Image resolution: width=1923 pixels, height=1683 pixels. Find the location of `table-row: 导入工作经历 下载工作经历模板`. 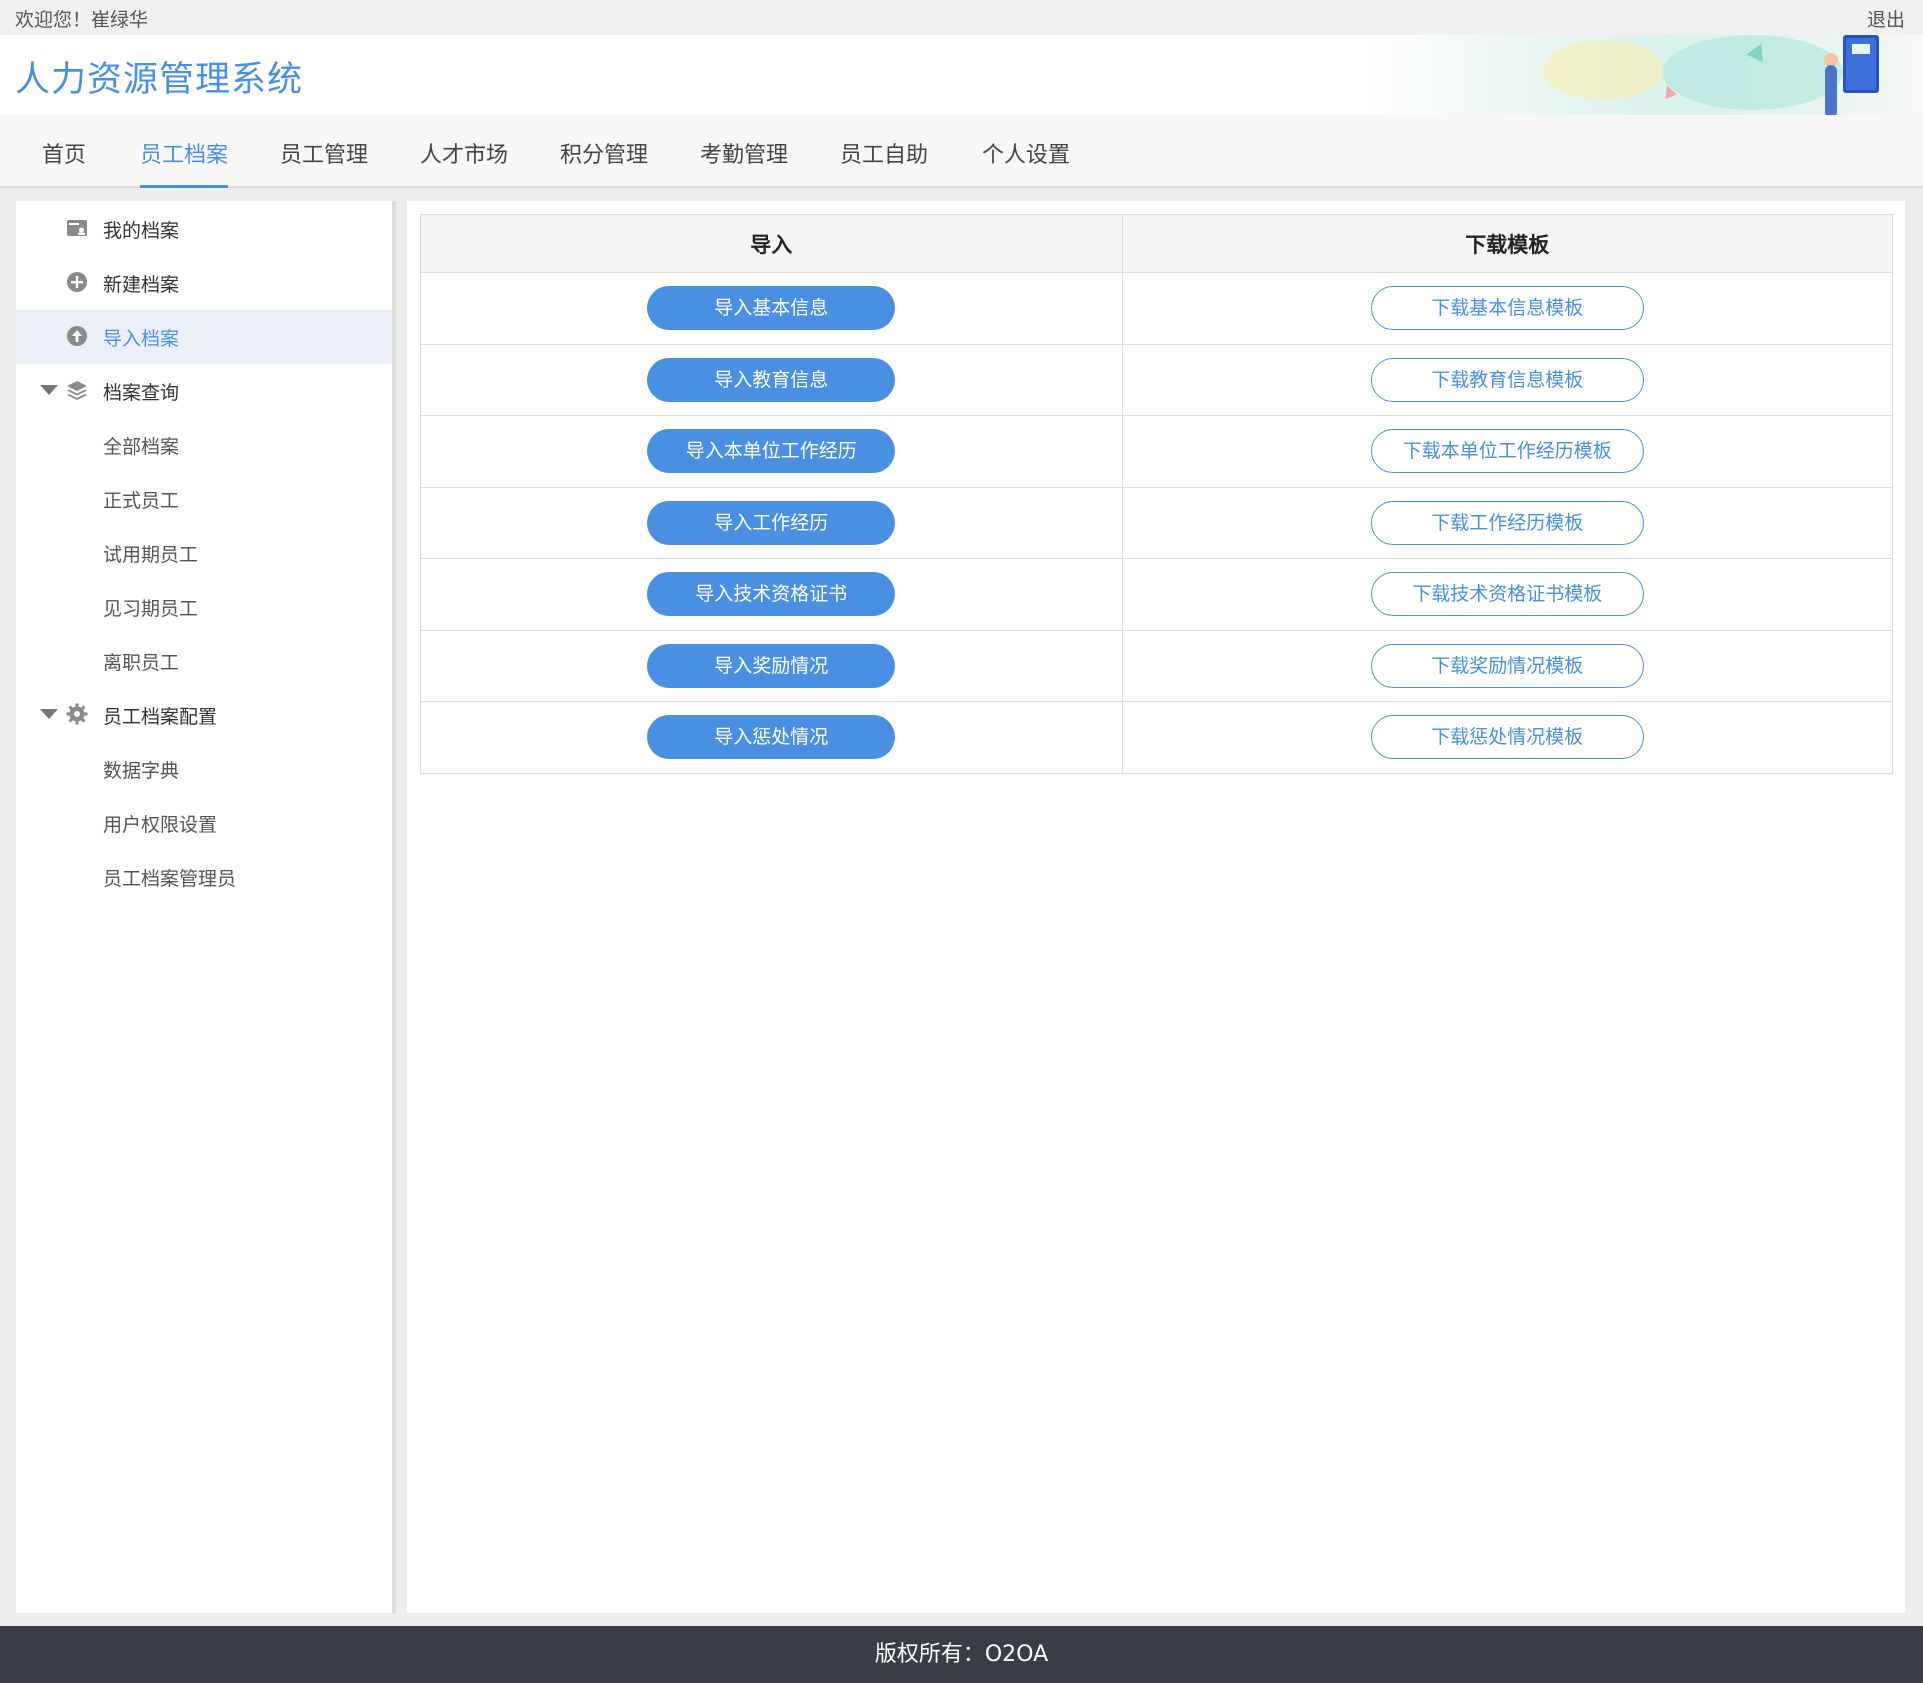

table-row: 导入工作经历 下载工作经历模板 is located at coordinates (1157, 522).